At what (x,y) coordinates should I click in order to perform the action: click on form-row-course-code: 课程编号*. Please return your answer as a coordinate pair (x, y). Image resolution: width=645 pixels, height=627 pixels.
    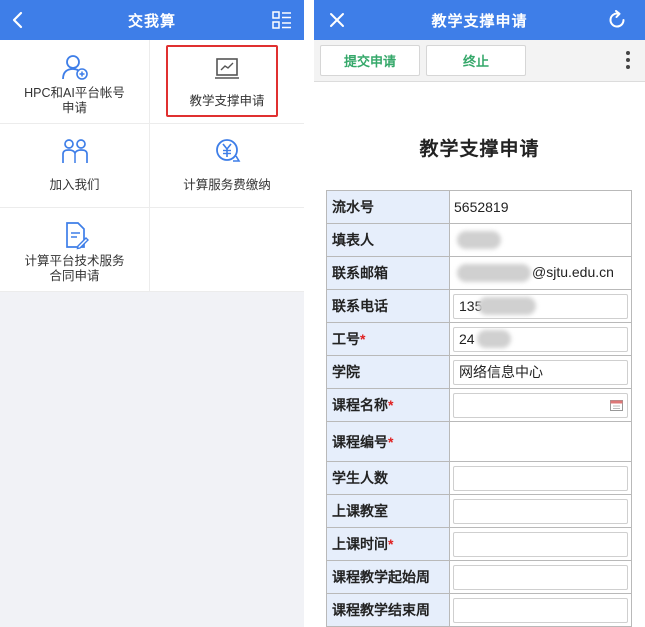
    Looking at the image, I should click on (479, 441).